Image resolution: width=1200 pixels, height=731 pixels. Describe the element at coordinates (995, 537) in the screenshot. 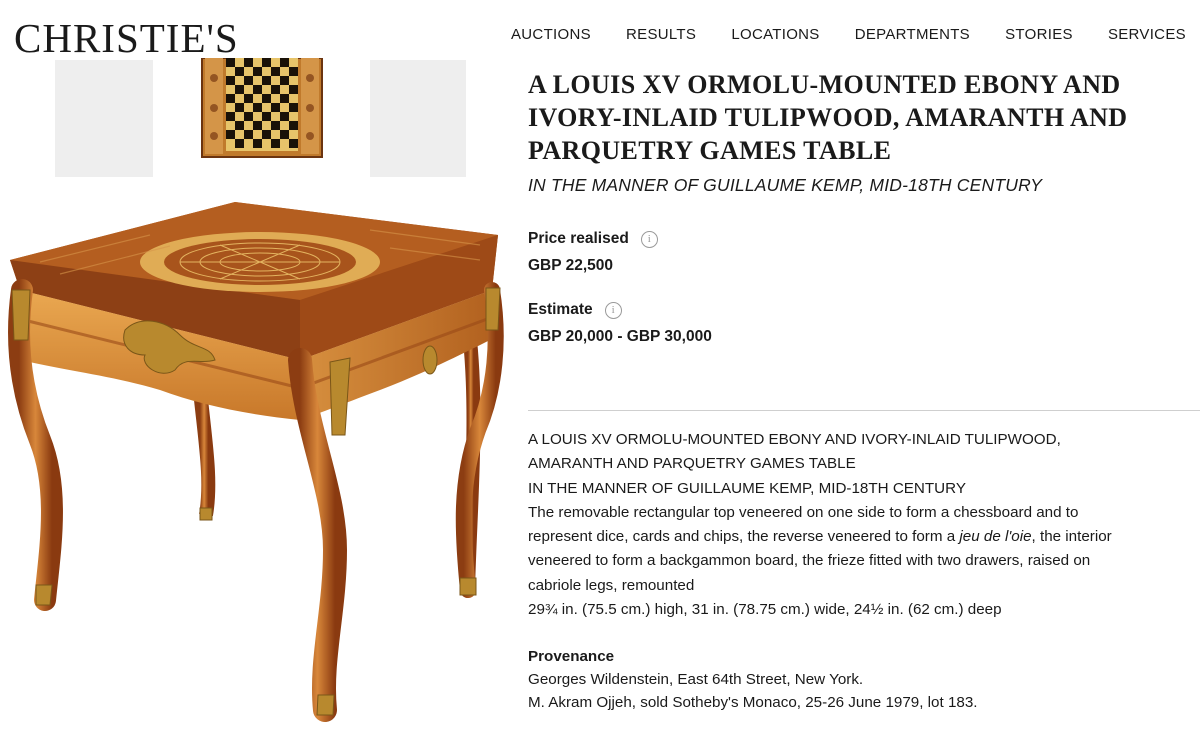

I see `description-italic: jeu de l'oie` at that location.